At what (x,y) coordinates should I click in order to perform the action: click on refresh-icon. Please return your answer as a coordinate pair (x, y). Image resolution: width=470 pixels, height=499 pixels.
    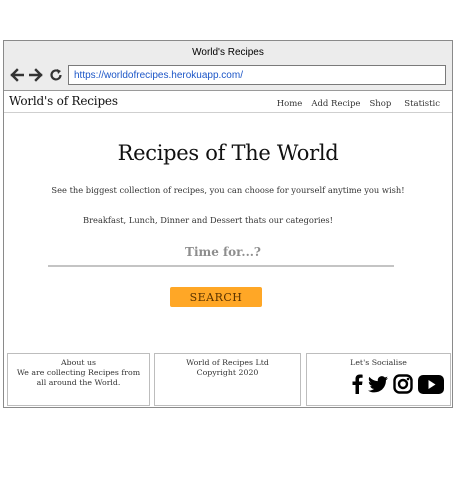
    Looking at the image, I should click on (56, 75).